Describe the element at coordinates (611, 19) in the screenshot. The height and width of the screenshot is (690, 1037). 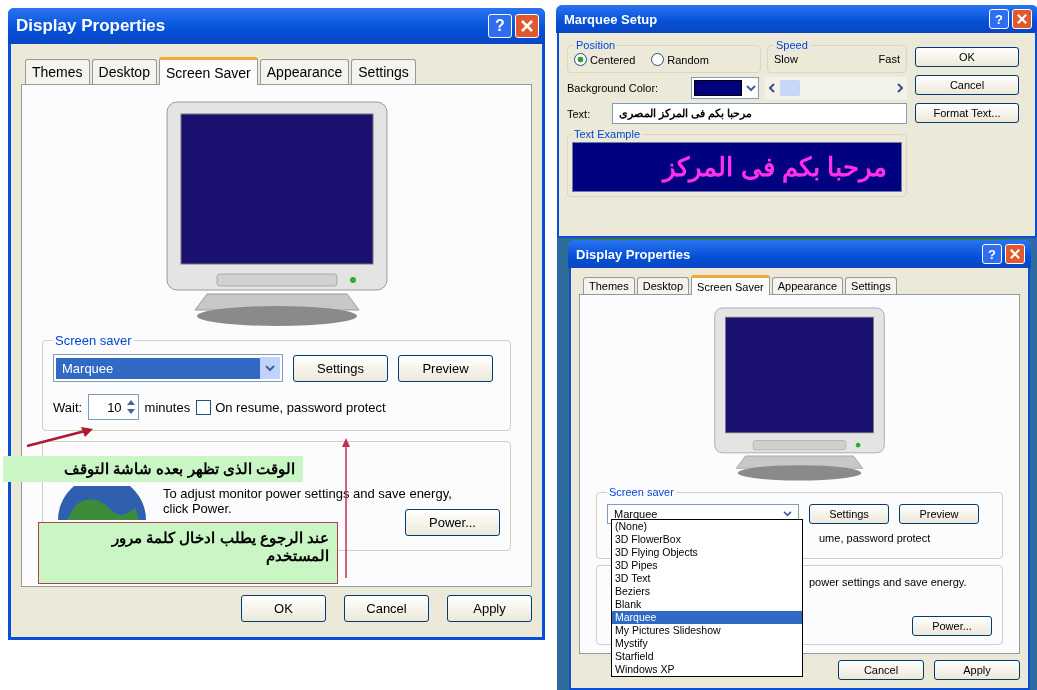
I see `window-title: Marquee Setup` at that location.